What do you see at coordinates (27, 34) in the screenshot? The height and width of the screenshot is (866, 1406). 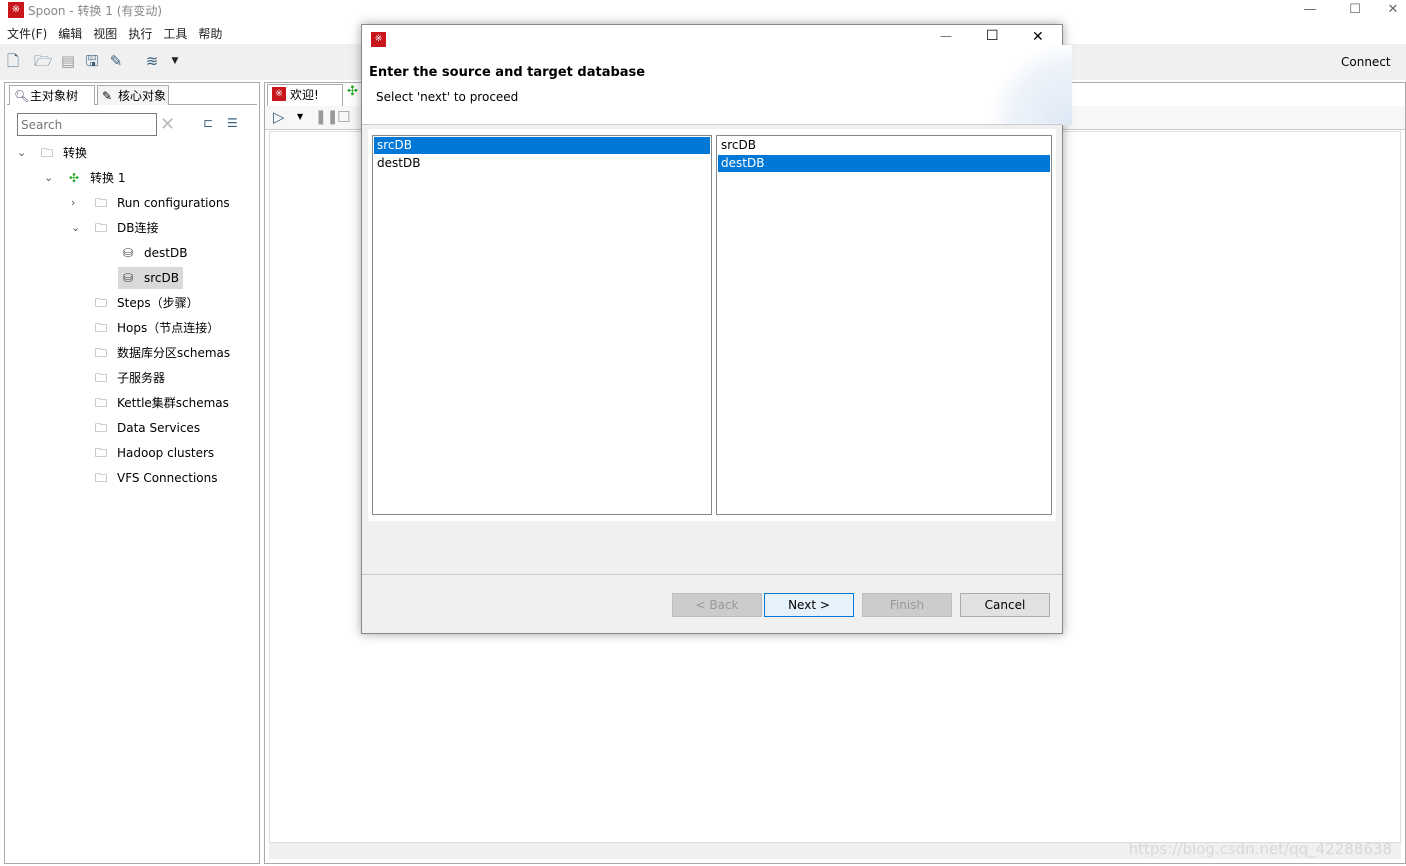 I see `menu-file: 文件(F)` at bounding box center [27, 34].